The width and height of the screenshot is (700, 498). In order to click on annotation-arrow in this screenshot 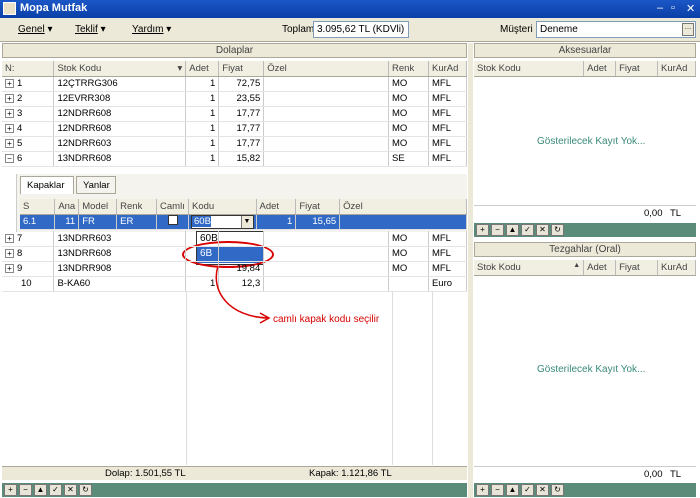, I will do `click(243, 294)`.